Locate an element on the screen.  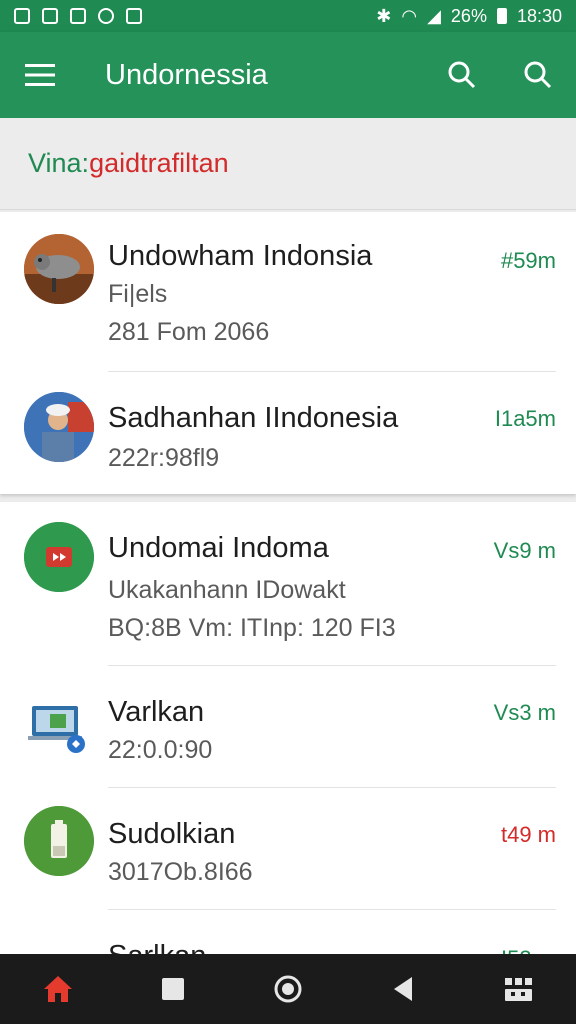
hamburger-icon is located at coordinates (40, 75).